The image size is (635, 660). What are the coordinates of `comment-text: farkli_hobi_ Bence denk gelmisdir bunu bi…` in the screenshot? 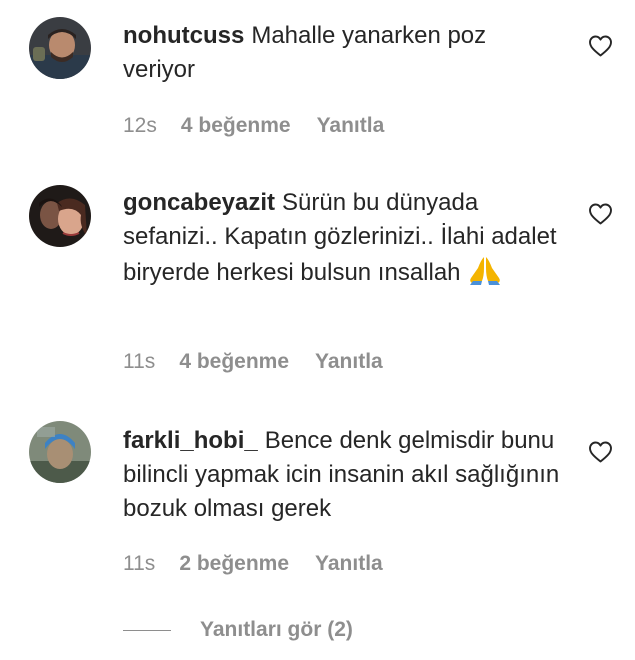 It's located at (343, 475).